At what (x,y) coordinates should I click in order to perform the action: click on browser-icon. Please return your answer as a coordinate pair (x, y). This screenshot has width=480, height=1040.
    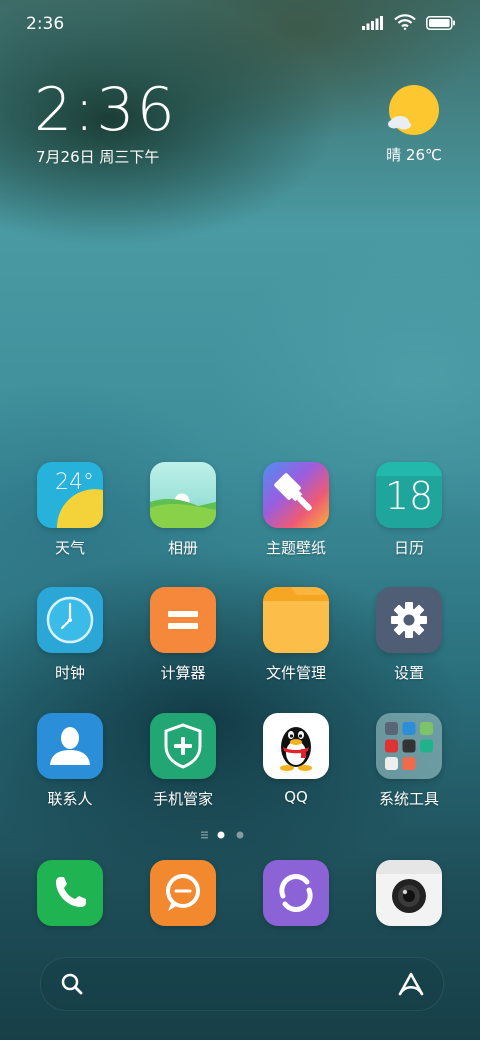
    Looking at the image, I should click on (296, 893).